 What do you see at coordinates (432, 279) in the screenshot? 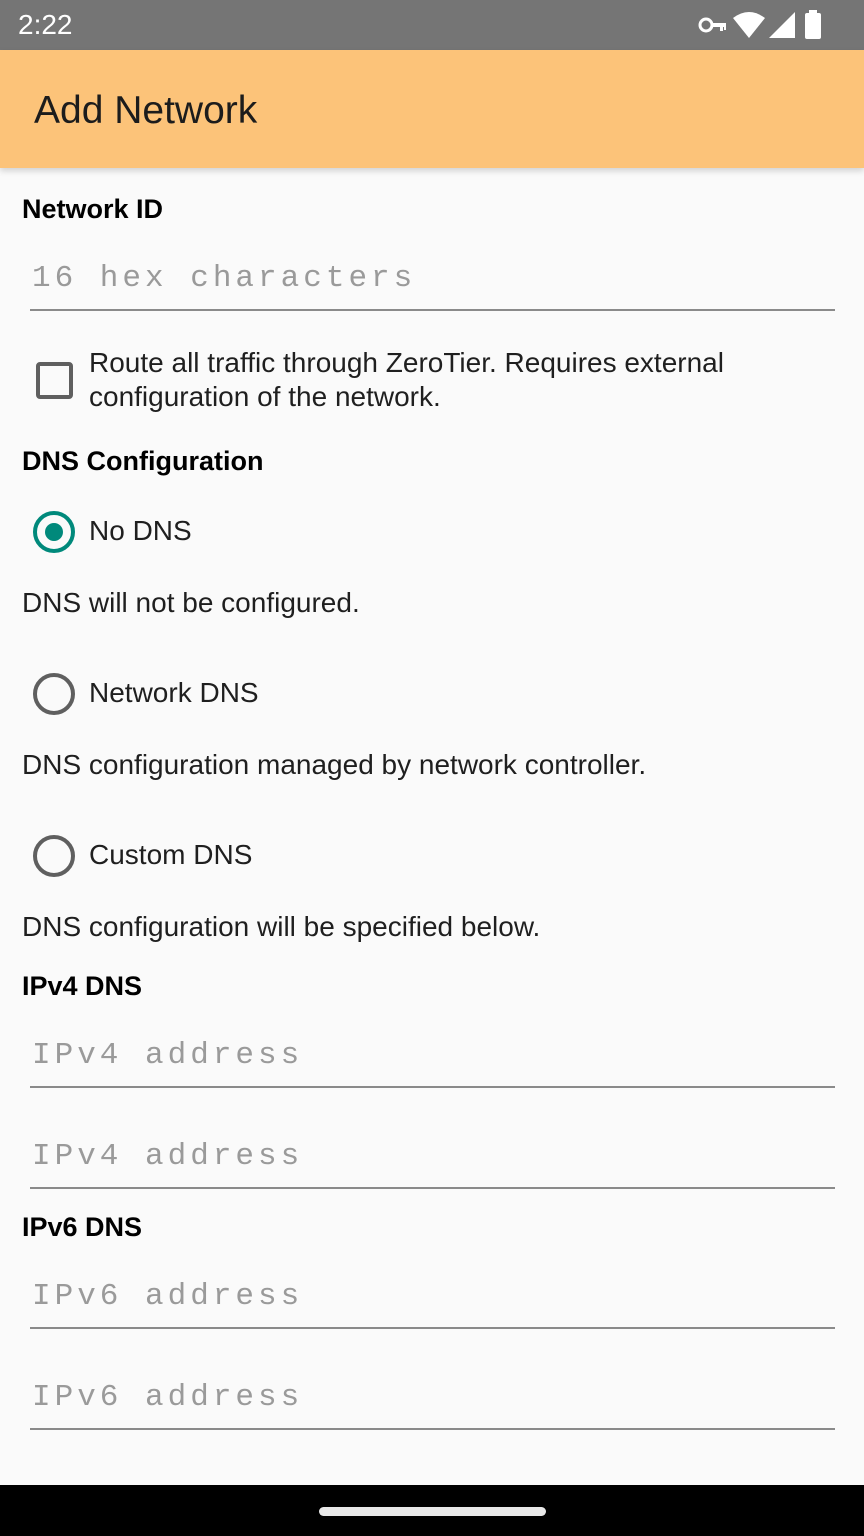
I see `network-id-input` at bounding box center [432, 279].